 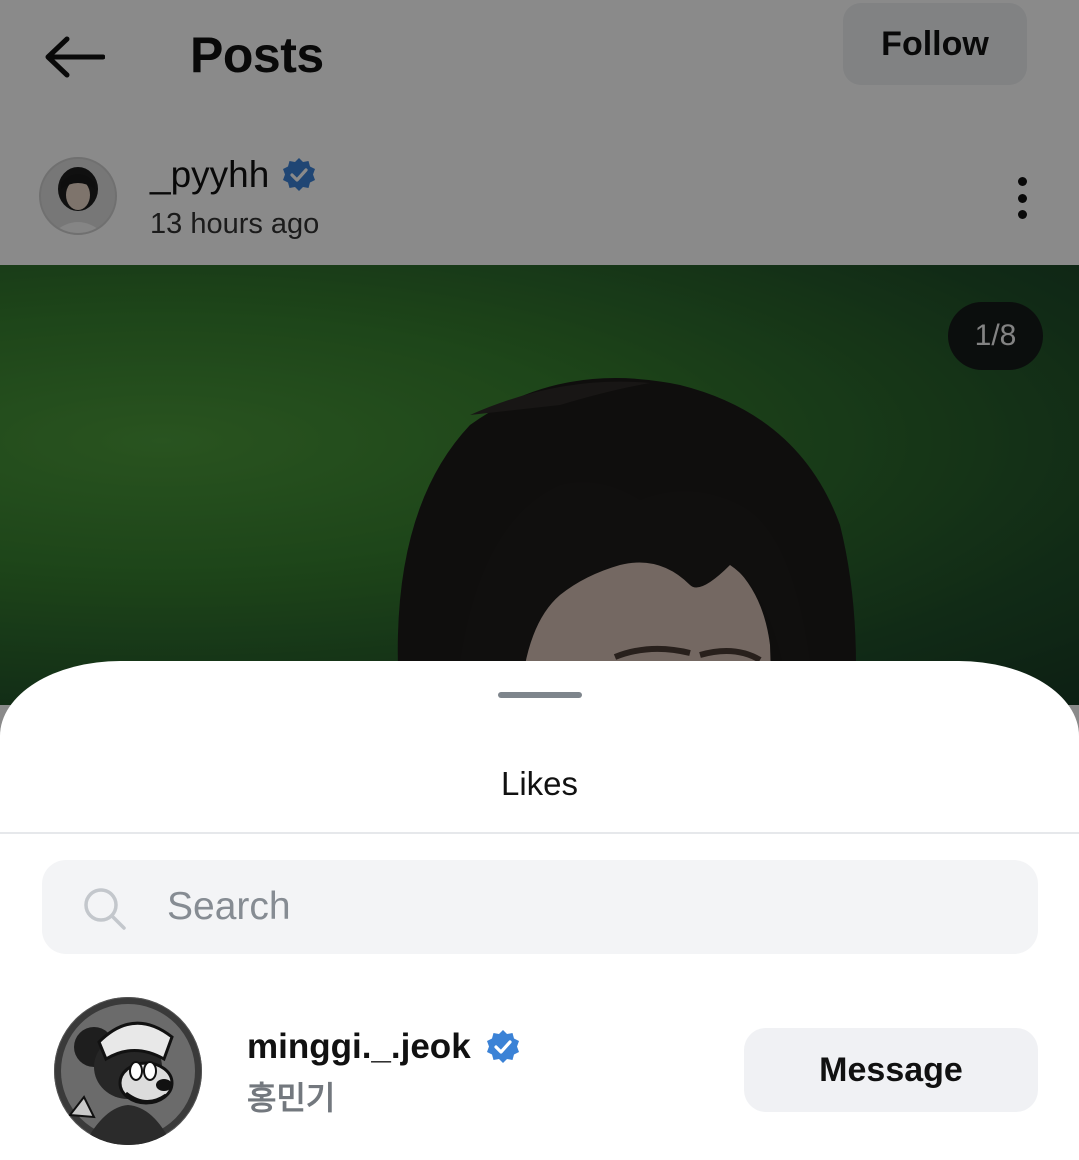 I want to click on sheet-drag-handle, so click(x=540, y=695).